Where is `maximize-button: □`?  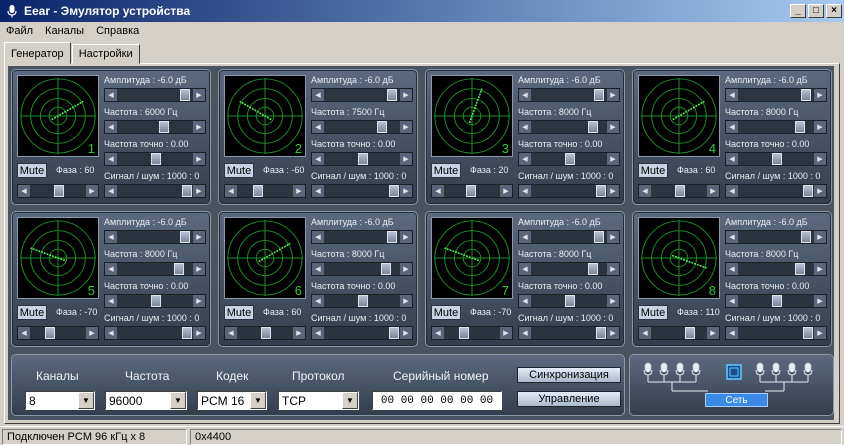 maximize-button: □ is located at coordinates (816, 11).